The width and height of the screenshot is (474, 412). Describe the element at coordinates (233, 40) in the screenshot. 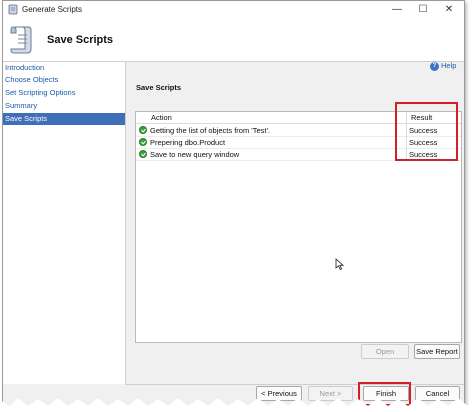

I see `wizard-header: Save Scripts` at that location.